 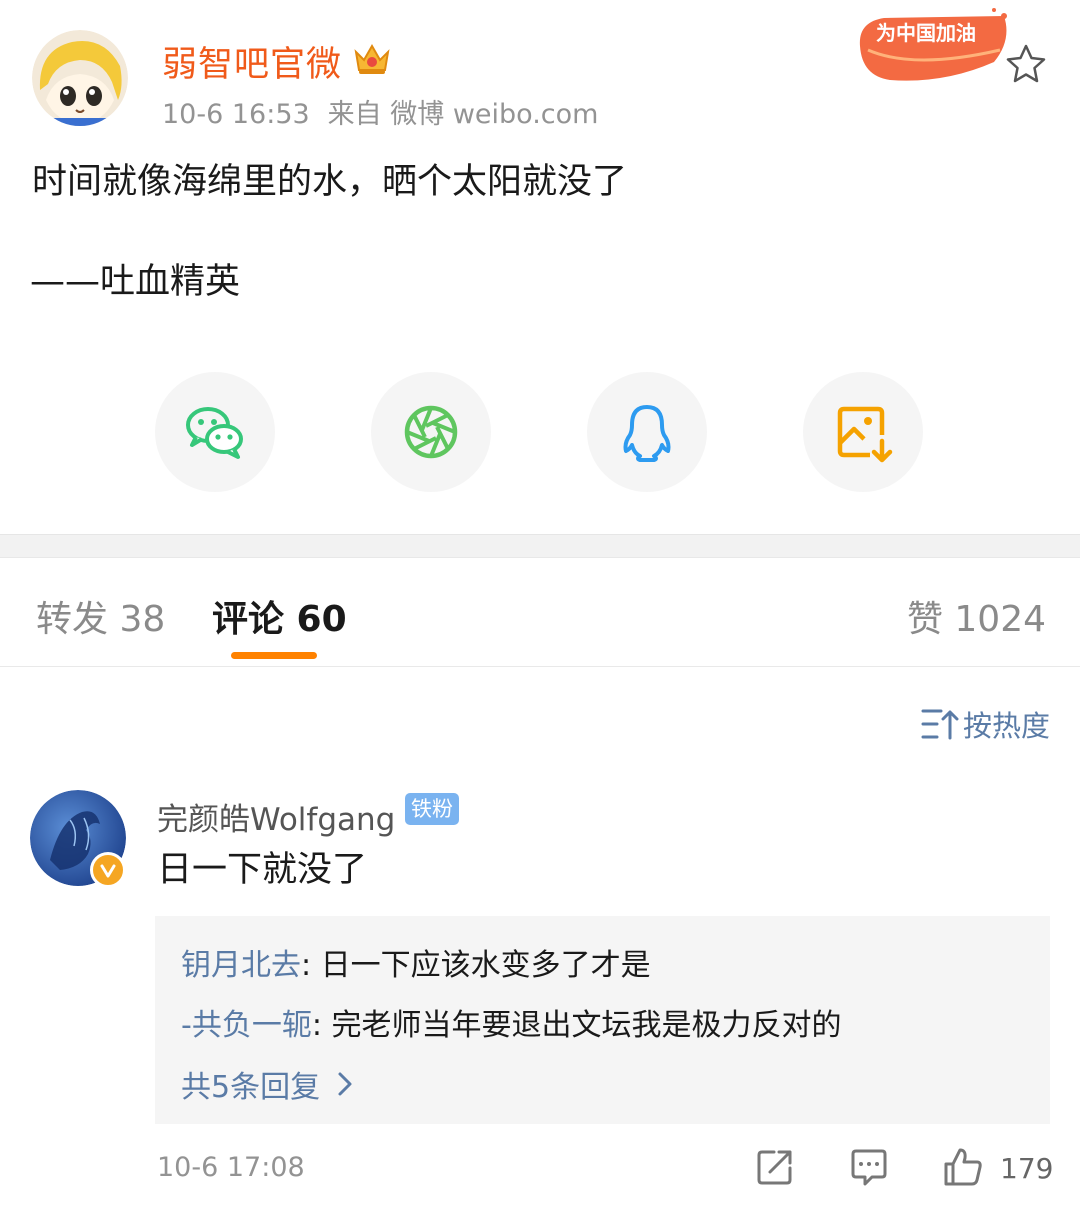 I want to click on active-tab-indicator, so click(x=274, y=655).